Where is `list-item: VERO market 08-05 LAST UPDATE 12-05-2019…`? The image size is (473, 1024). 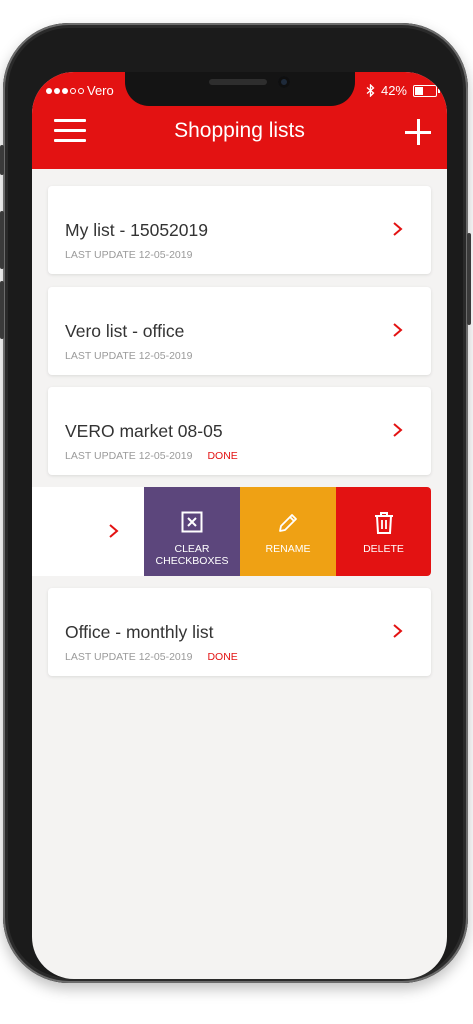
list-item: VERO market 08-05 LAST UPDATE 12-05-2019… is located at coordinates (239, 431).